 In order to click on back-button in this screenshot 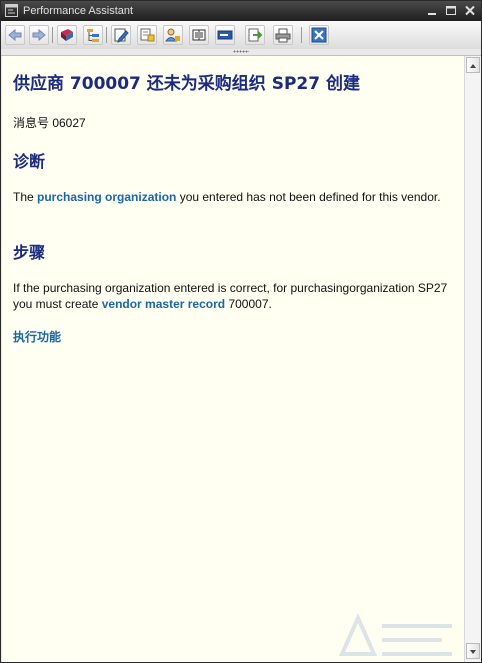, I will do `click(15, 35)`.